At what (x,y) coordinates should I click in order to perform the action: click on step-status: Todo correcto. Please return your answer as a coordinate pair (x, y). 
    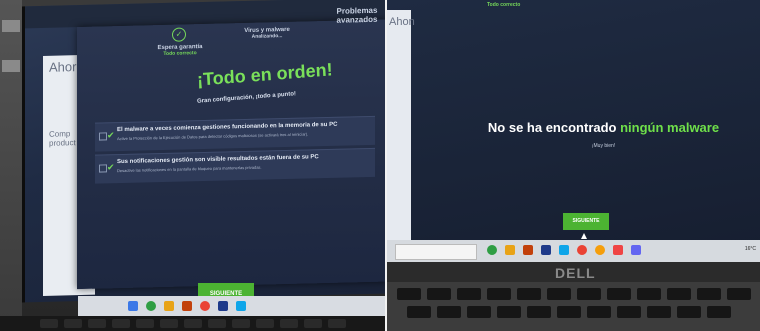
    Looking at the image, I should click on (504, 5).